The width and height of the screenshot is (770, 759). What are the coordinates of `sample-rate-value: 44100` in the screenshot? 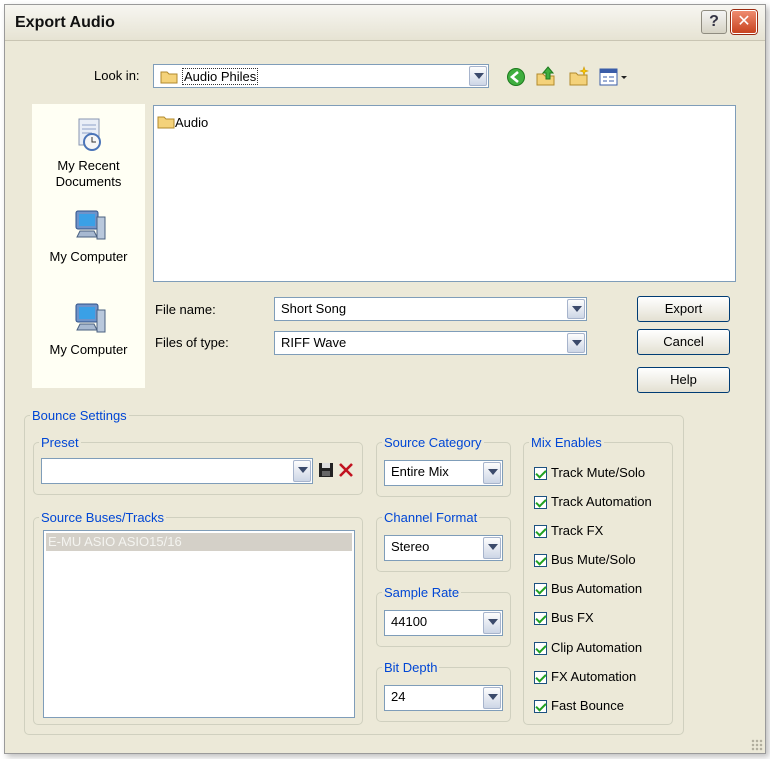 It's located at (409, 621).